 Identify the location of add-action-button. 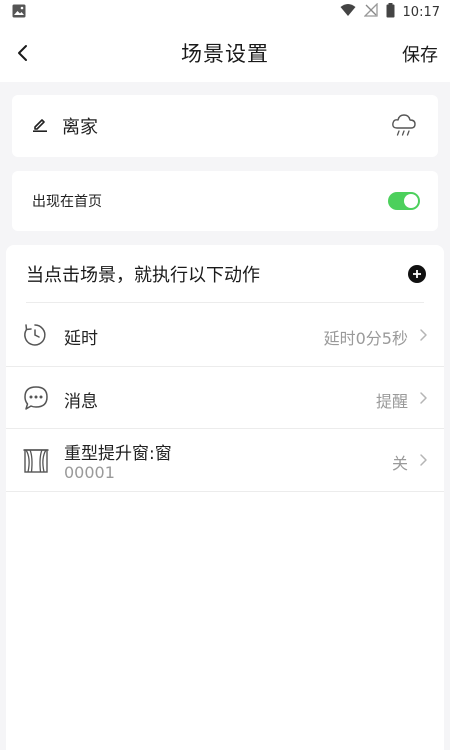
(417, 274).